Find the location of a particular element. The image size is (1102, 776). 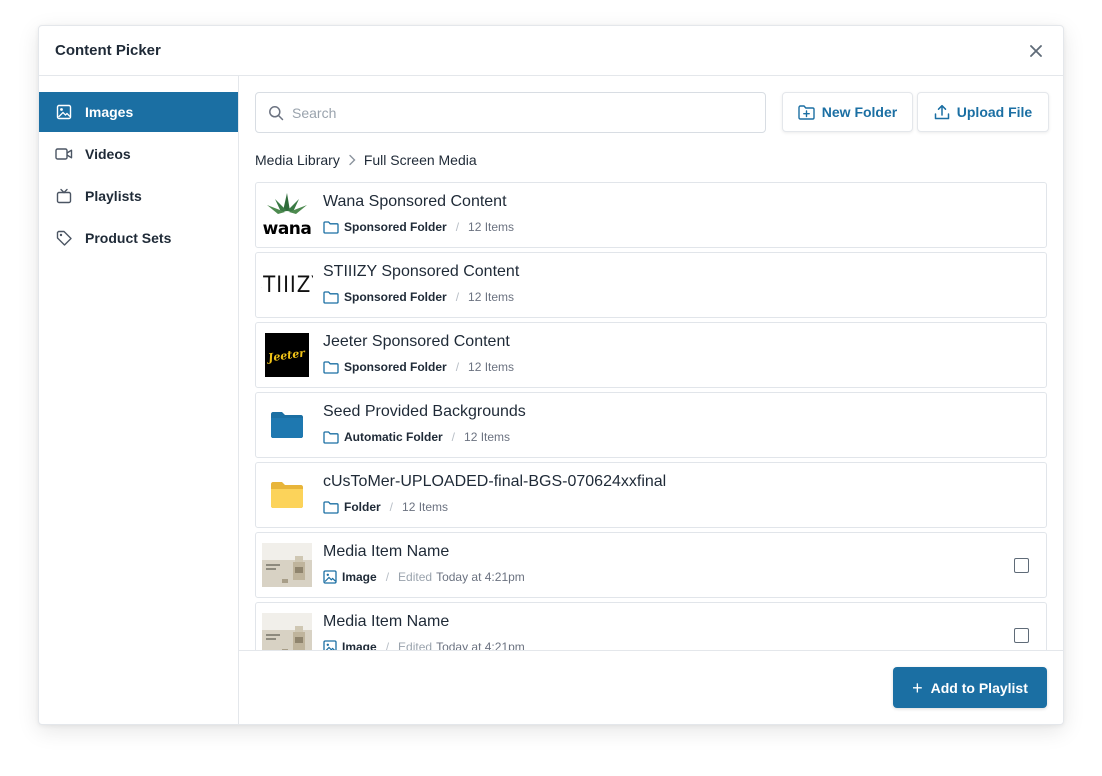

item-meta: Automatic Folder / 12 Items is located at coordinates (416, 437).